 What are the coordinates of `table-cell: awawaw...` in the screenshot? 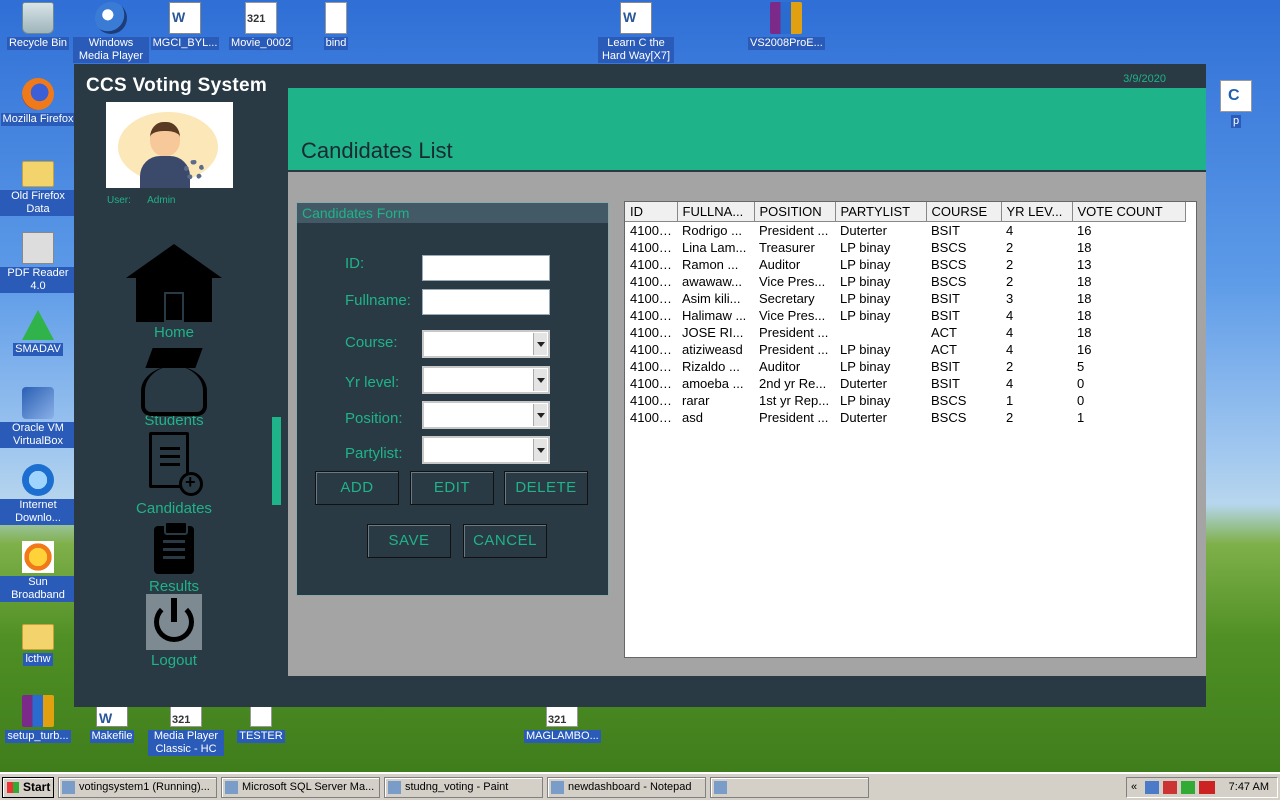 It's located at (712, 281).